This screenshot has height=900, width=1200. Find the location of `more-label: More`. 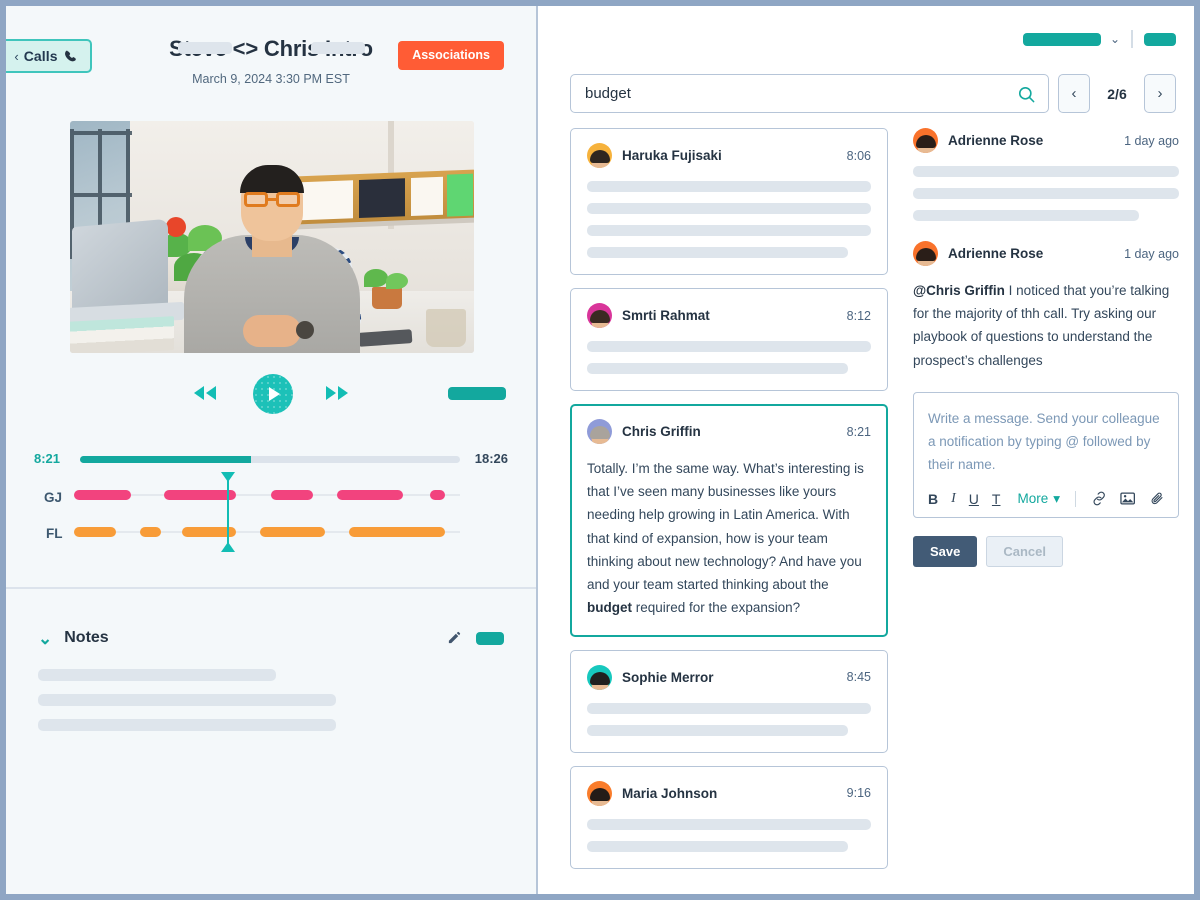

more-label: More is located at coordinates (1033, 499).